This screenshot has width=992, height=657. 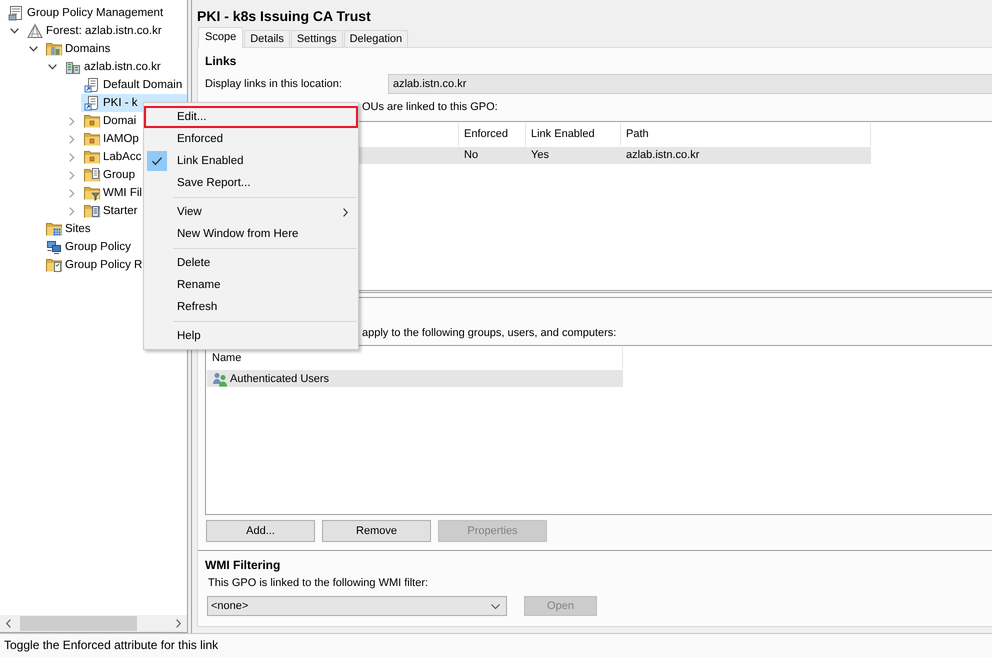 What do you see at coordinates (280, 378) in the screenshot?
I see `table-cell: Authenticated Users` at bounding box center [280, 378].